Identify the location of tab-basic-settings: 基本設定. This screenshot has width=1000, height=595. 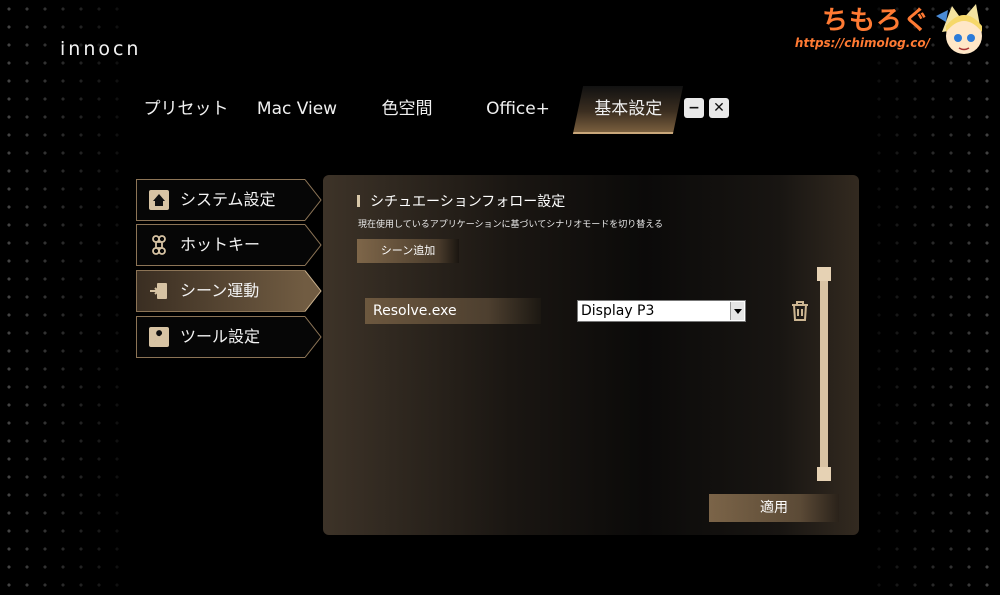
(628, 110).